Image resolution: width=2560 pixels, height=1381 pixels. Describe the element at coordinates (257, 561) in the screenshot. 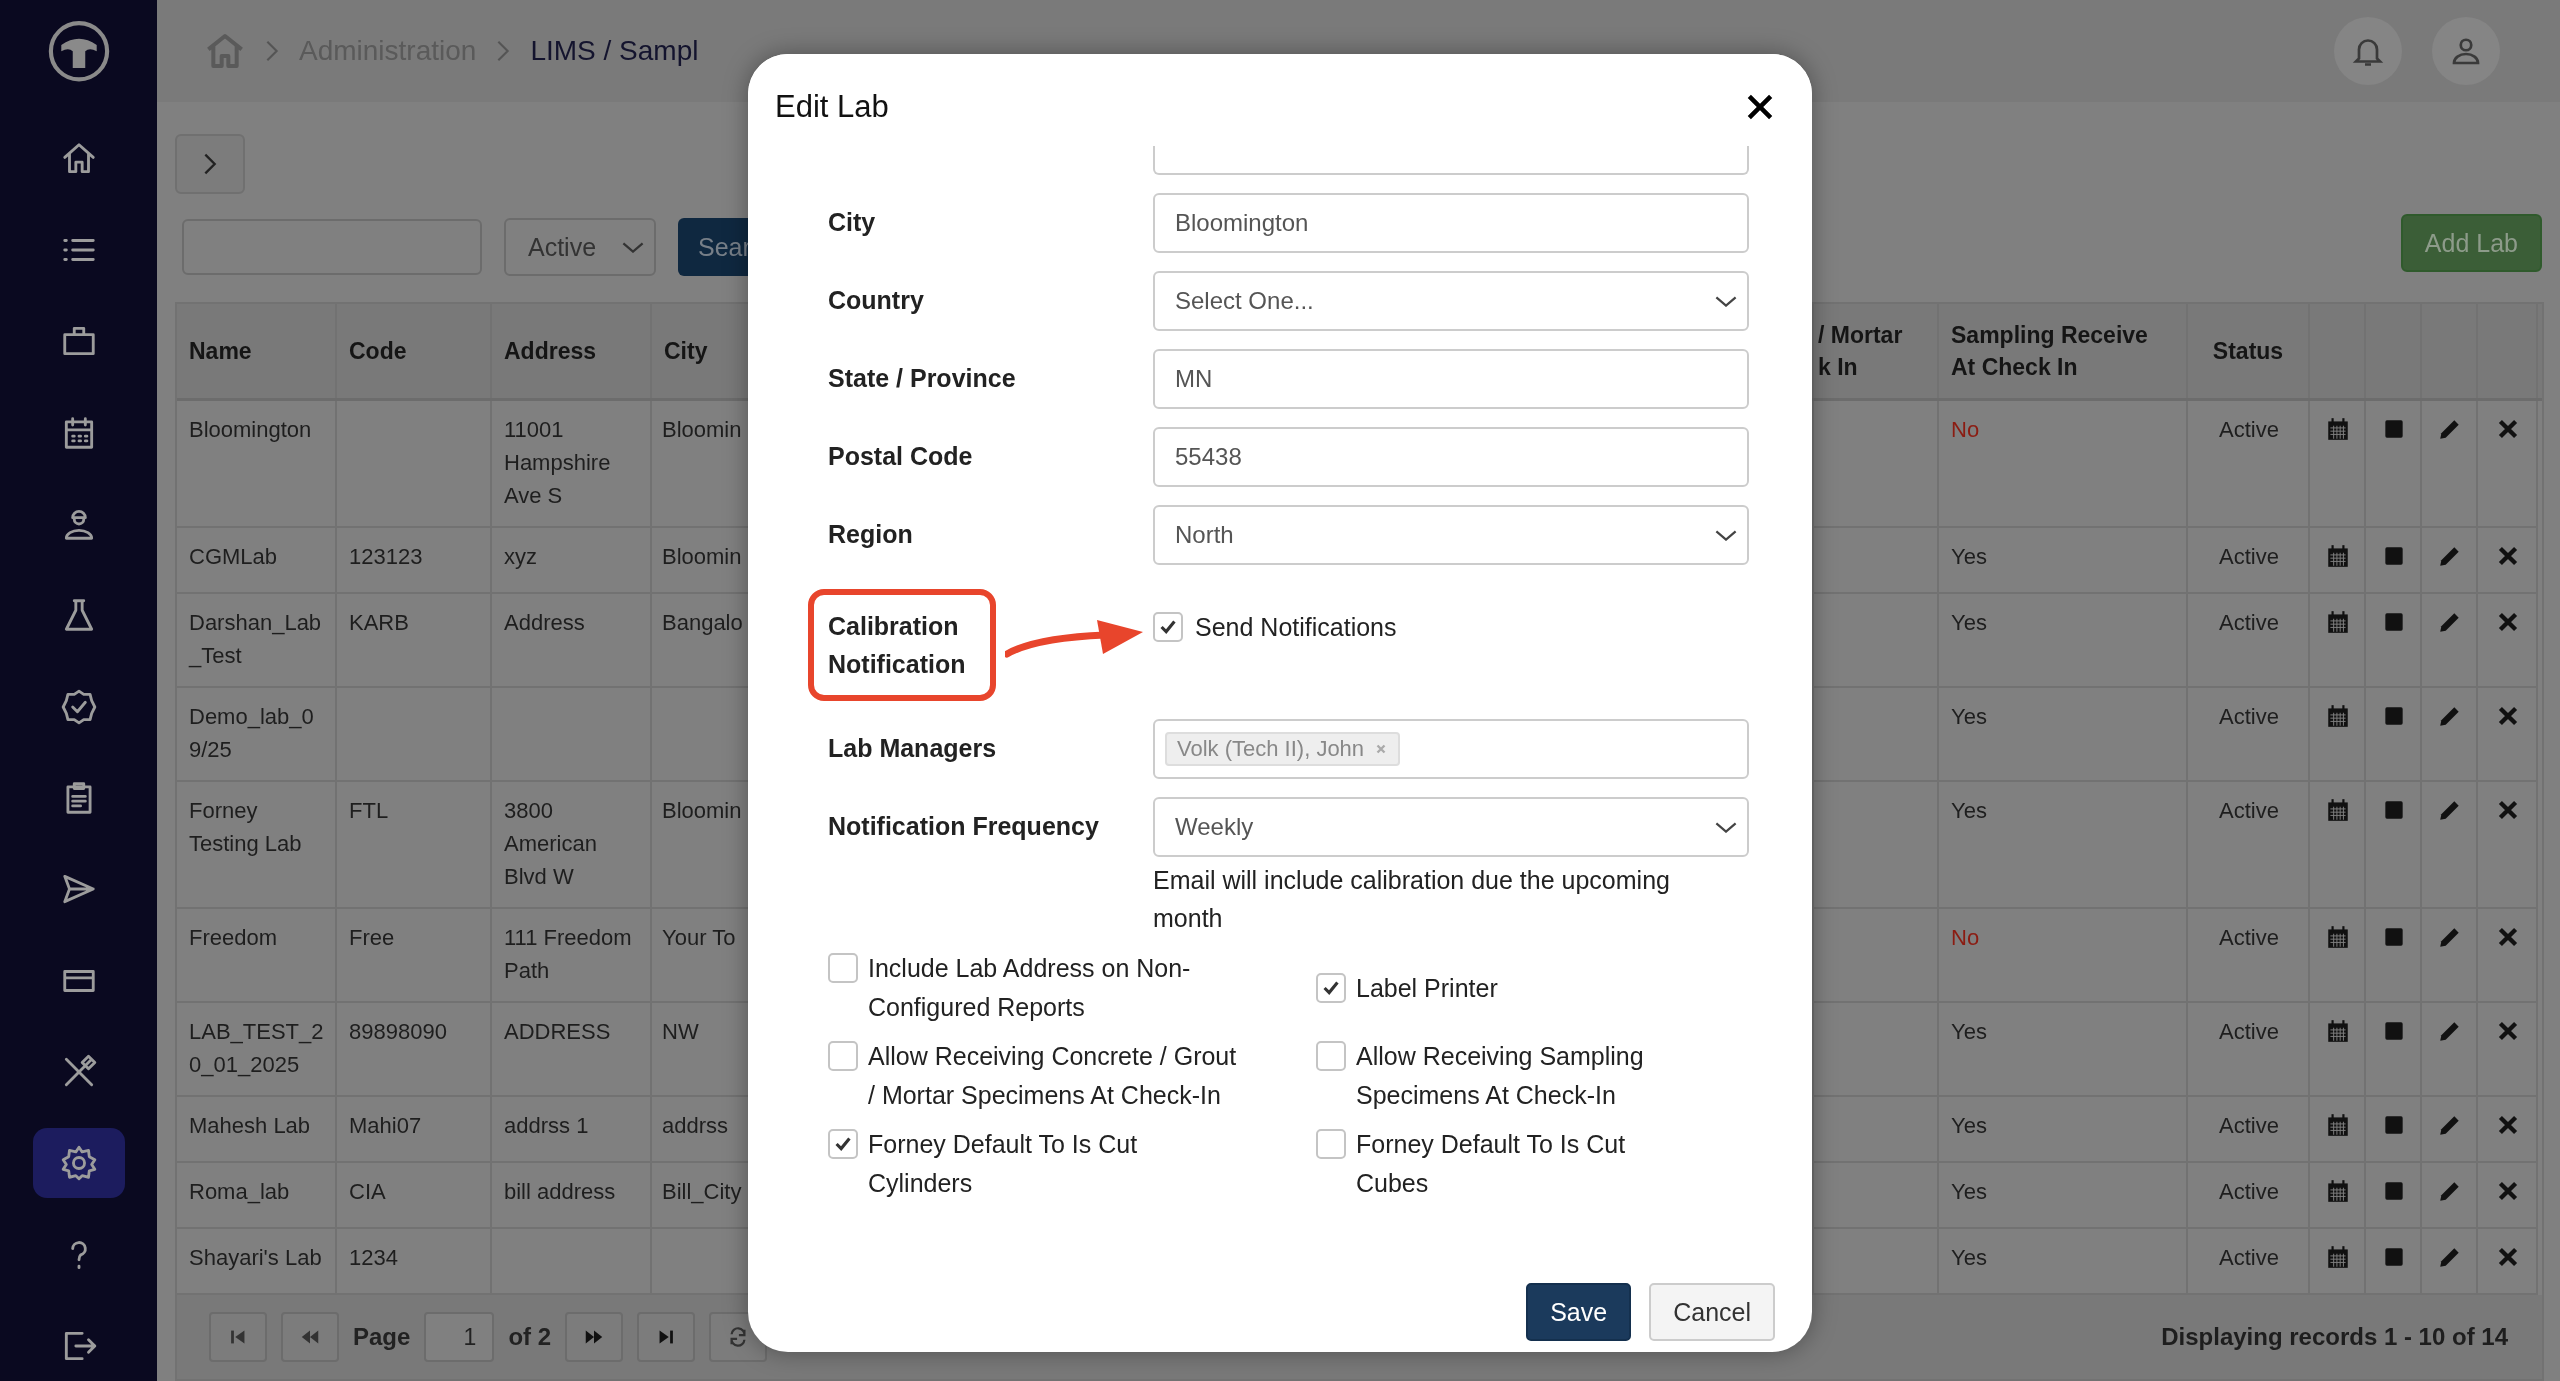

I see `table-cell: CGMLab` at that location.